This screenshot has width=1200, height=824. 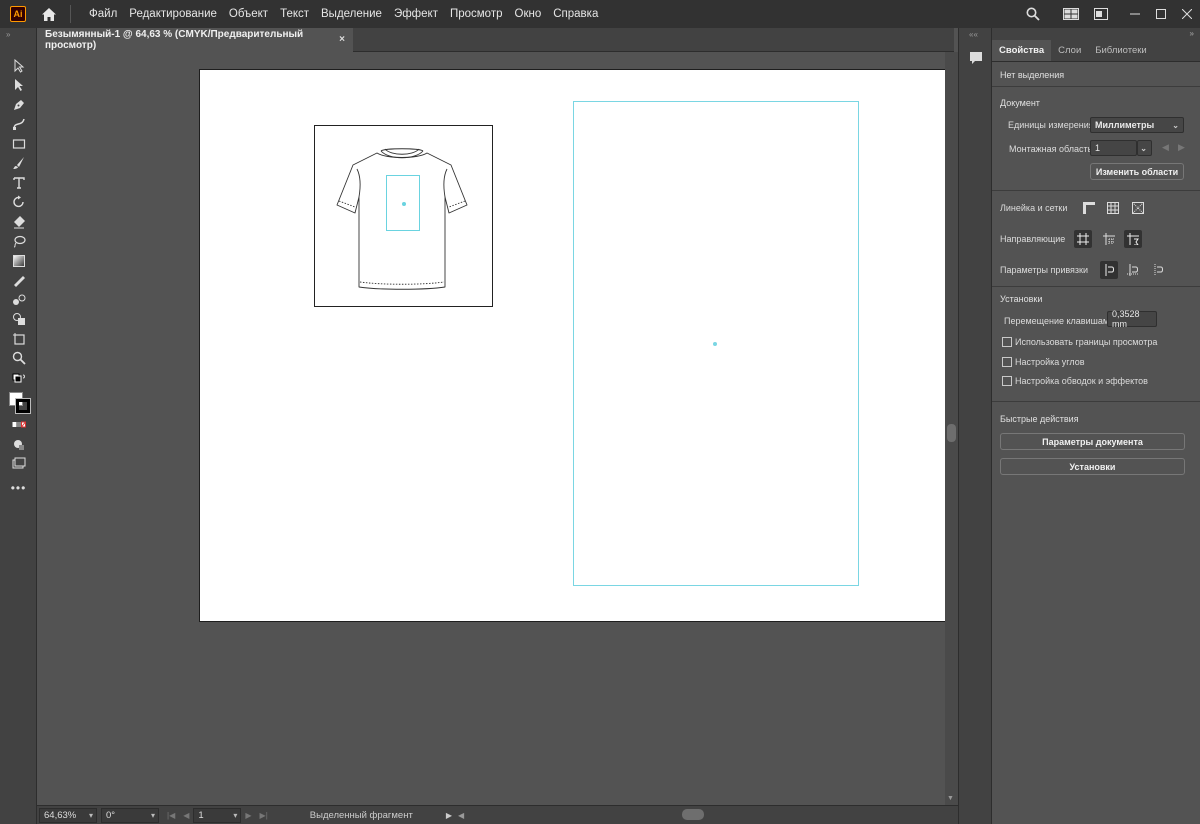 I want to click on scale-corners-checkbox: Настройка углов, so click(x=1043, y=362).